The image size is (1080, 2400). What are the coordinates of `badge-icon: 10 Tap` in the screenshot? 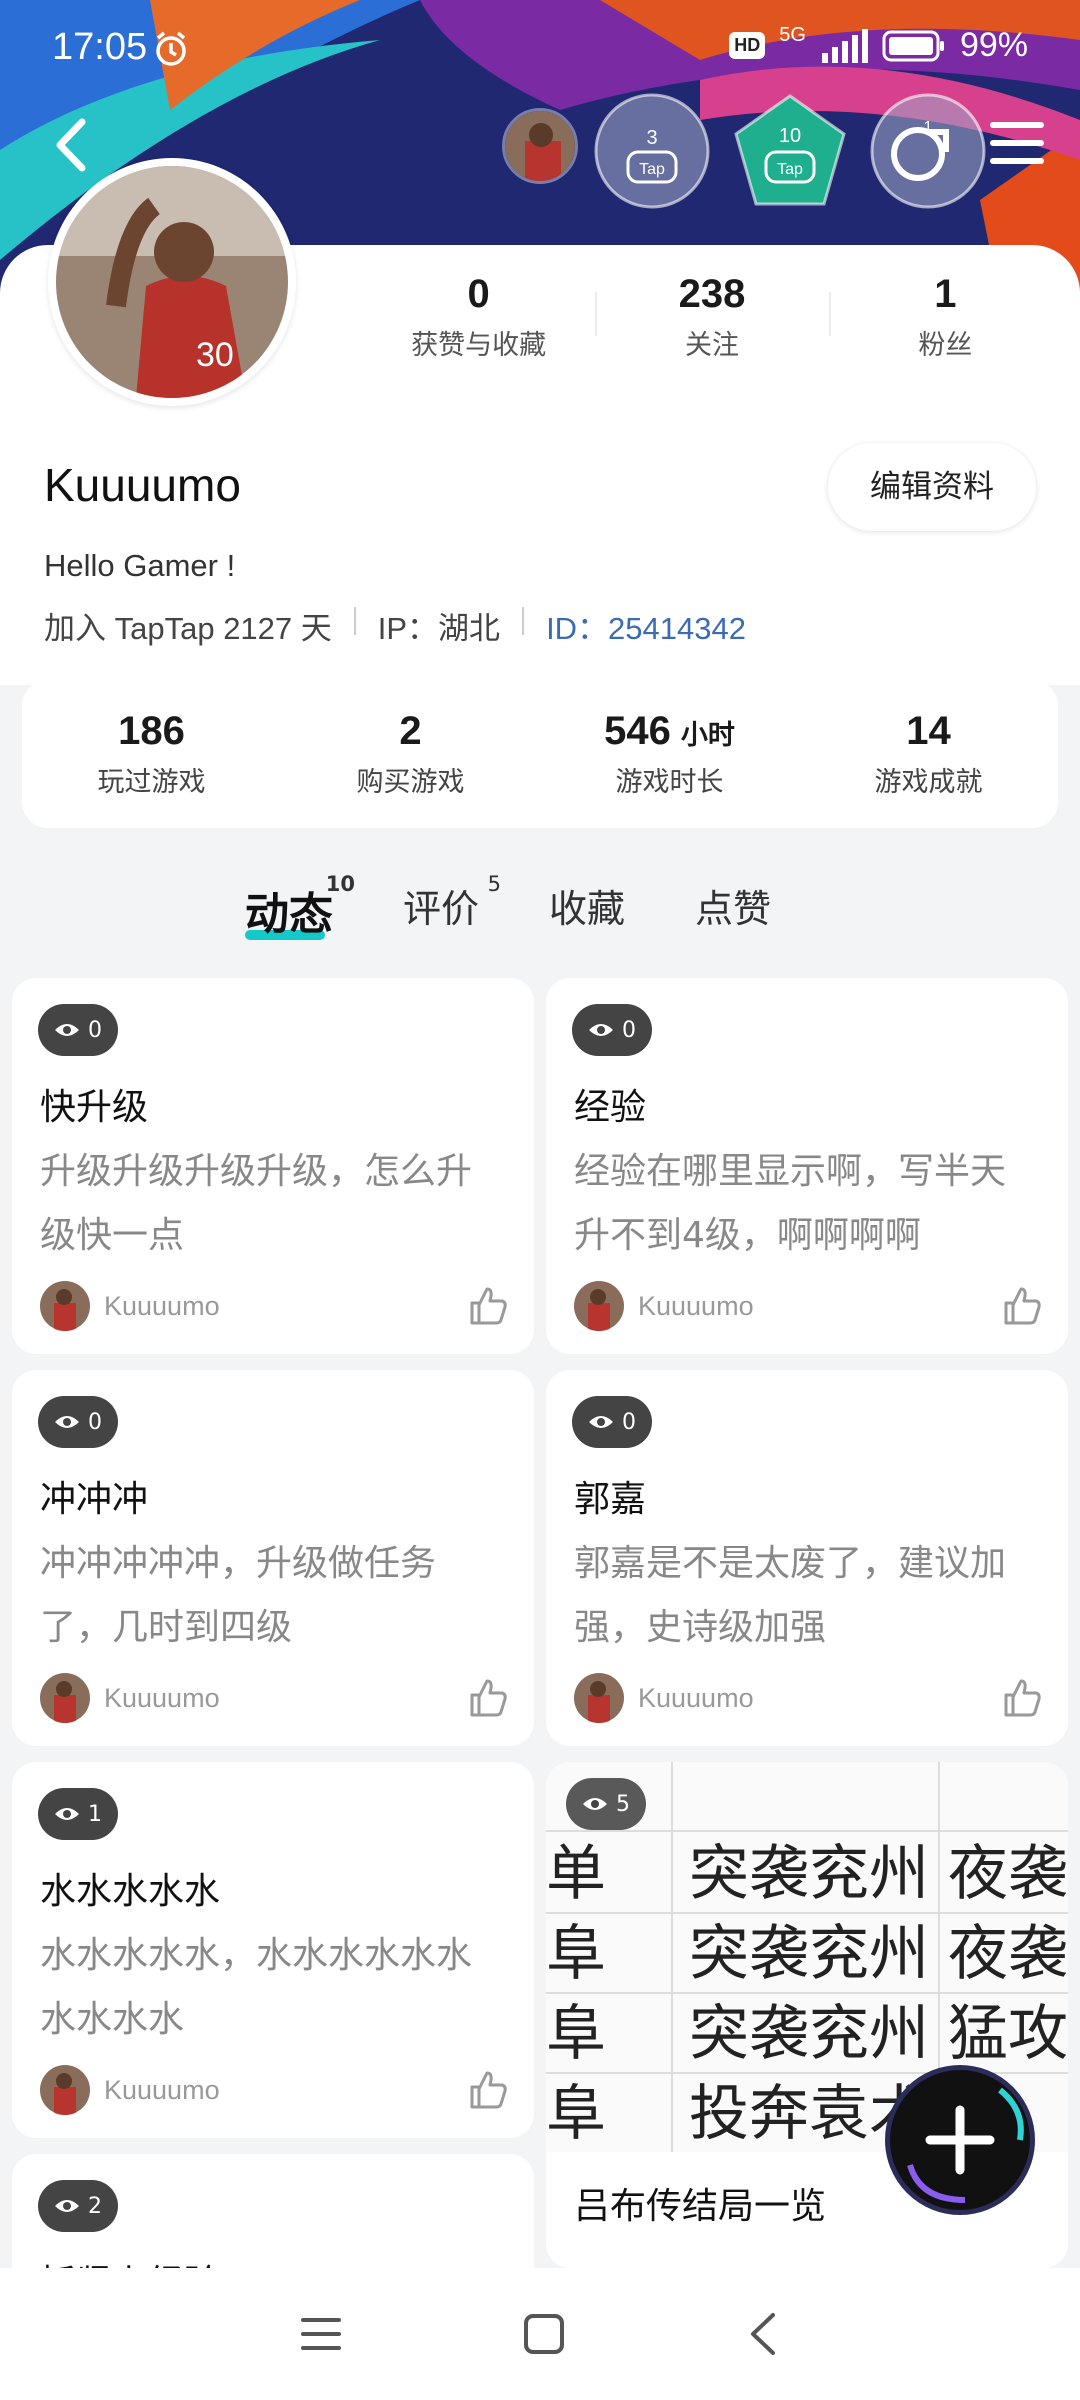 It's located at (790, 150).